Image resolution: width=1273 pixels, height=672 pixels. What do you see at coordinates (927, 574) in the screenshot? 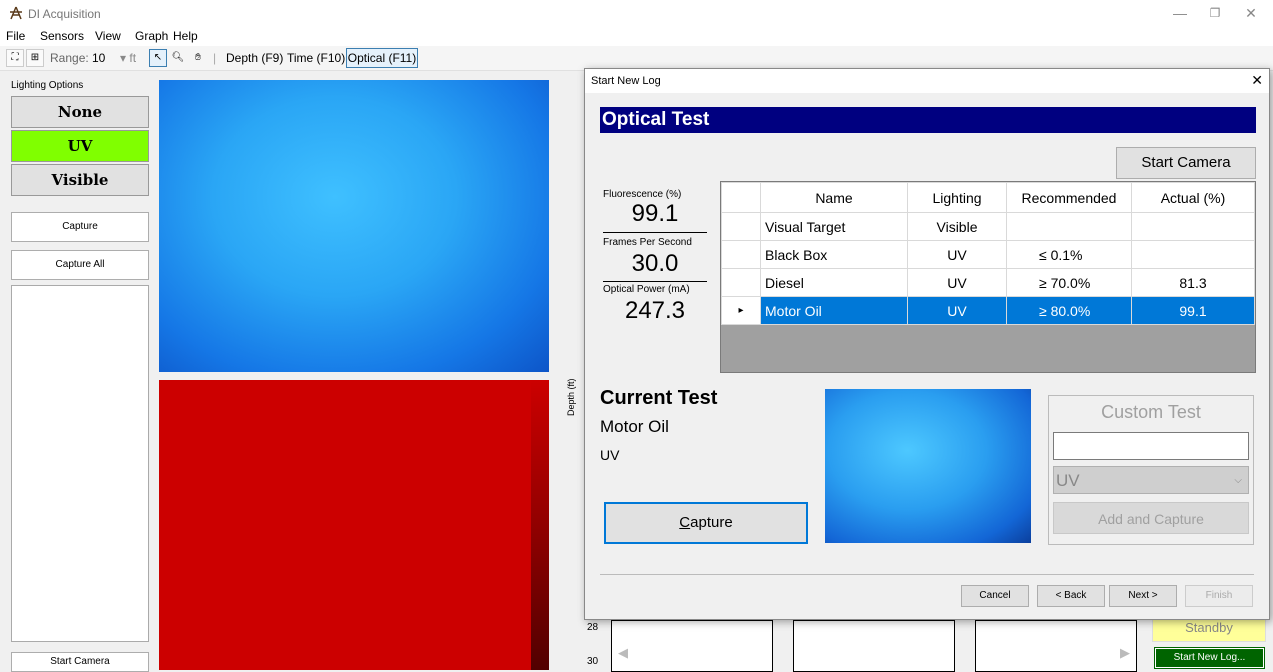
I see `dialog-separator` at bounding box center [927, 574].